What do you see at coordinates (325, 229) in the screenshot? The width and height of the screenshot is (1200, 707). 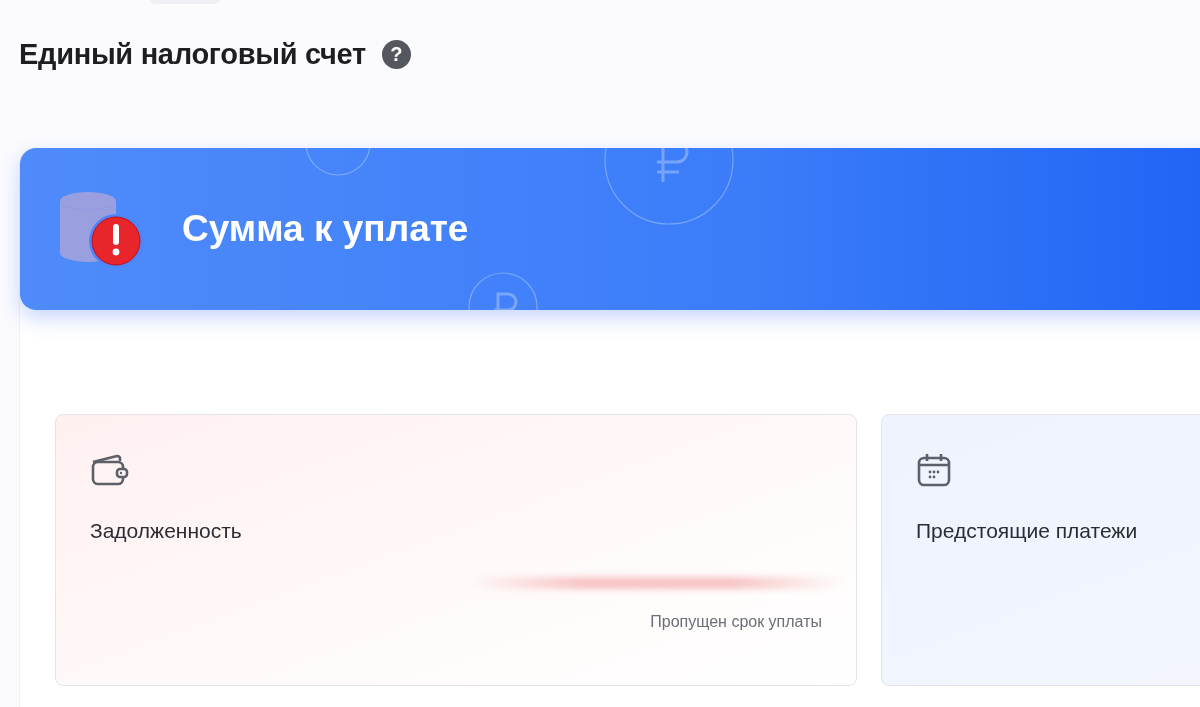 I see `banner-title: Сумма к уплате` at bounding box center [325, 229].